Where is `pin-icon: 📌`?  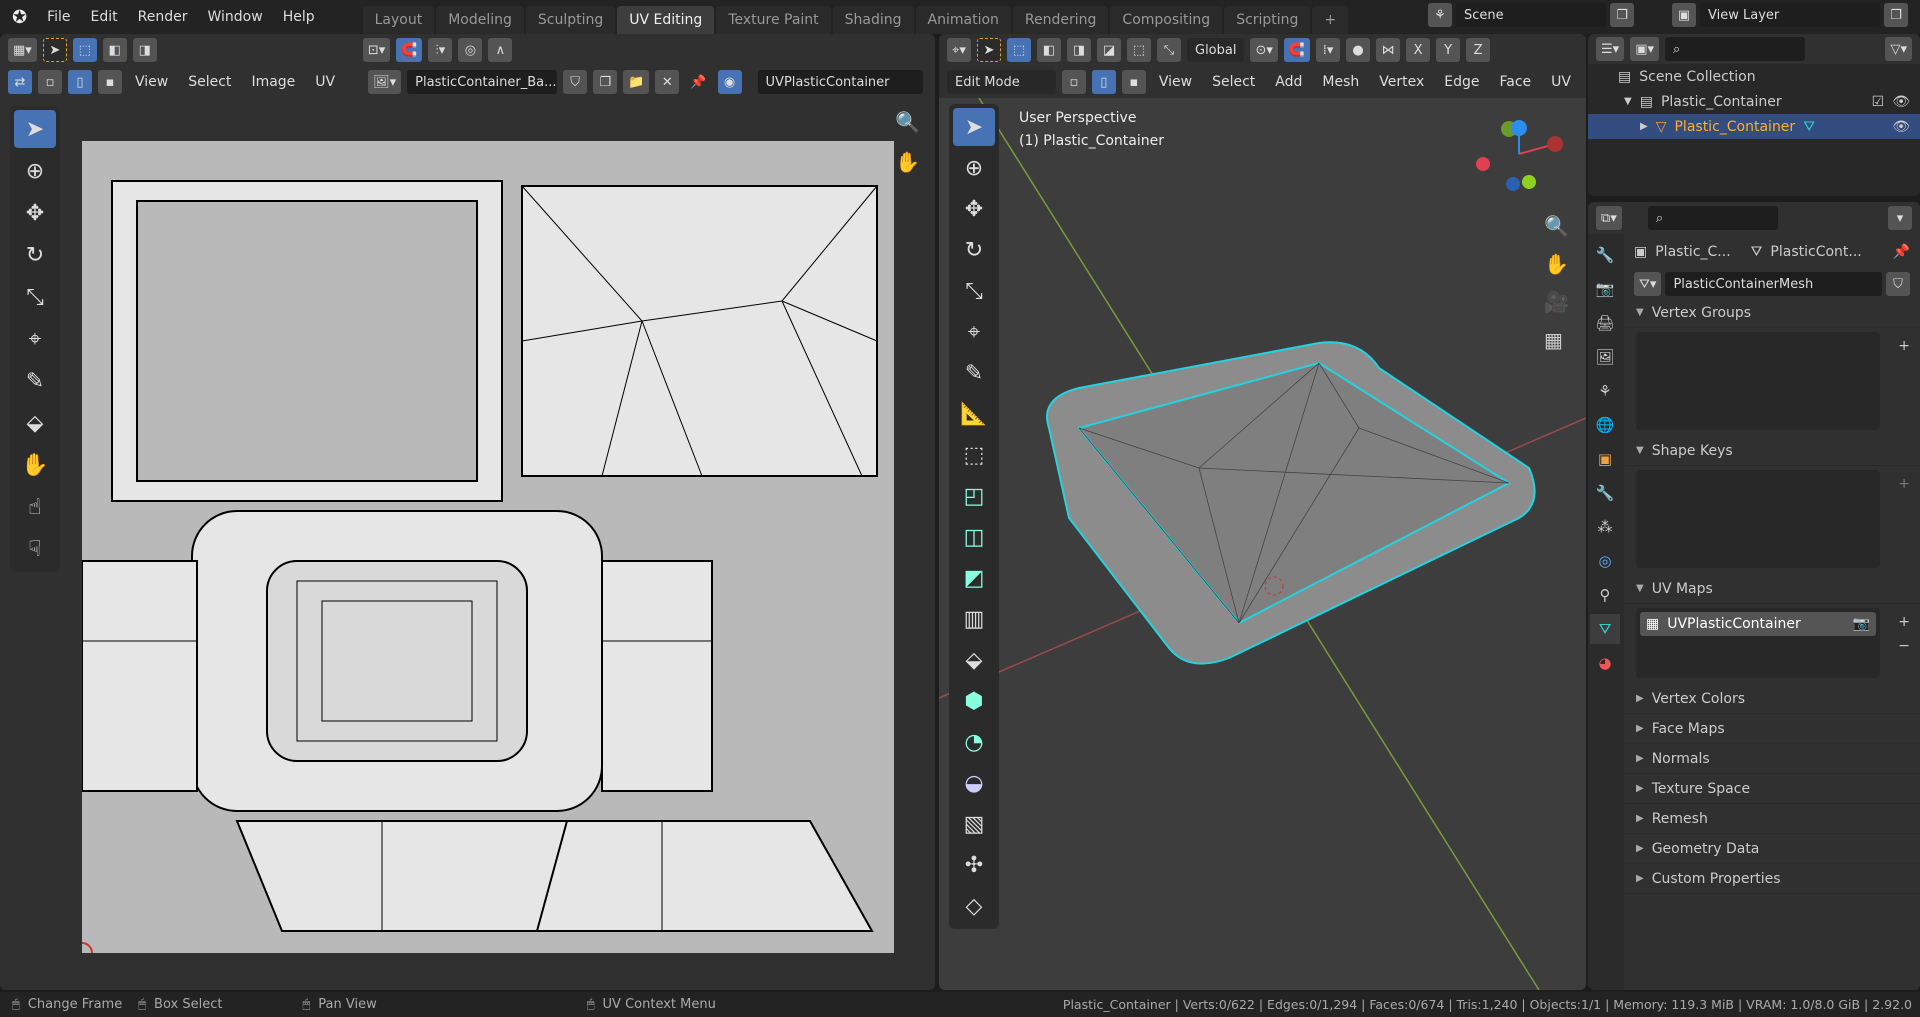
pin-icon: 📌 is located at coordinates (1901, 252).